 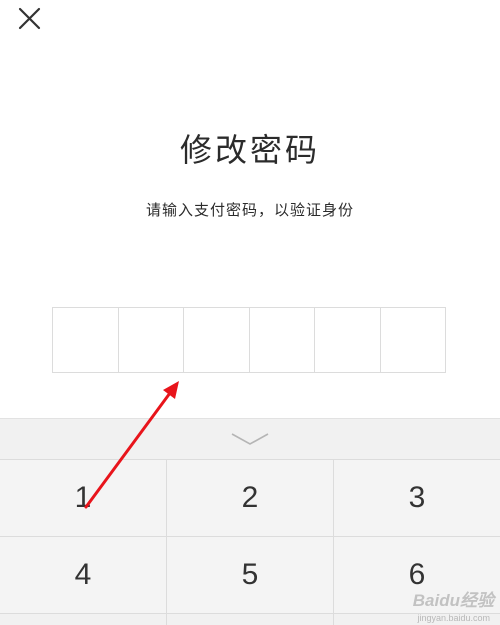 I want to click on payment-password-input, so click(x=249, y=340).